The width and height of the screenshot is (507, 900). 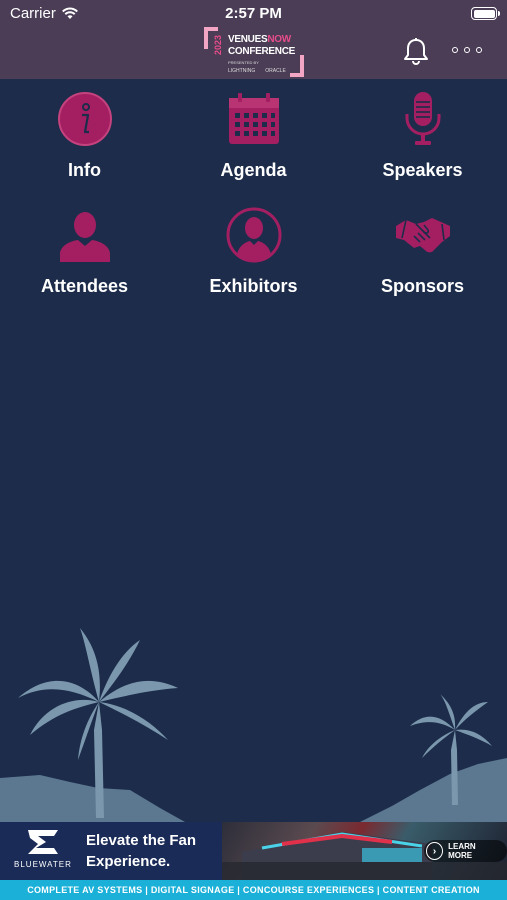 I want to click on bluewater-logo-icon, so click(x=43, y=842).